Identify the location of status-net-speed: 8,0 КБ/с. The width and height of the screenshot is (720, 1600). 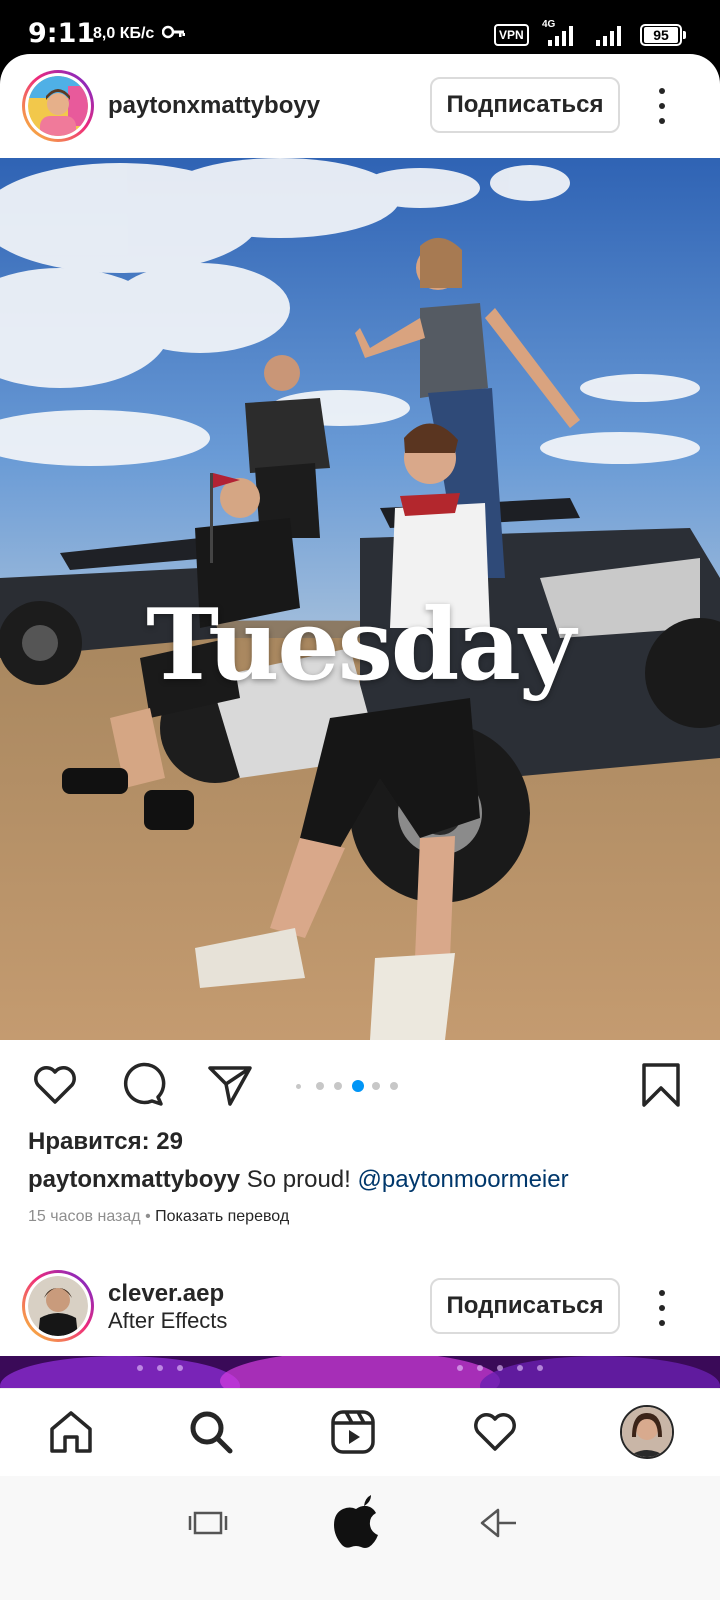
(124, 33).